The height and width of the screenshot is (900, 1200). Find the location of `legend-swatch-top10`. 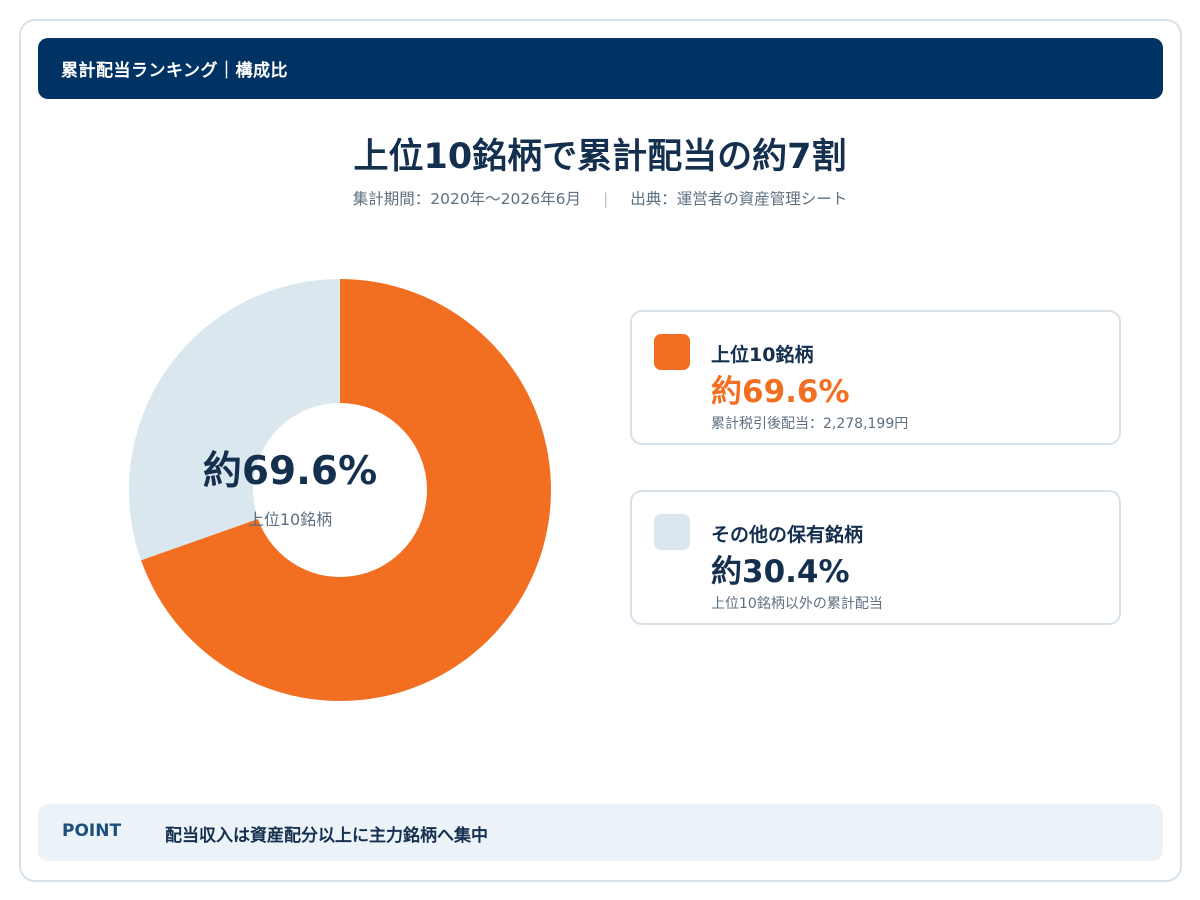

legend-swatch-top10 is located at coordinates (672, 352).